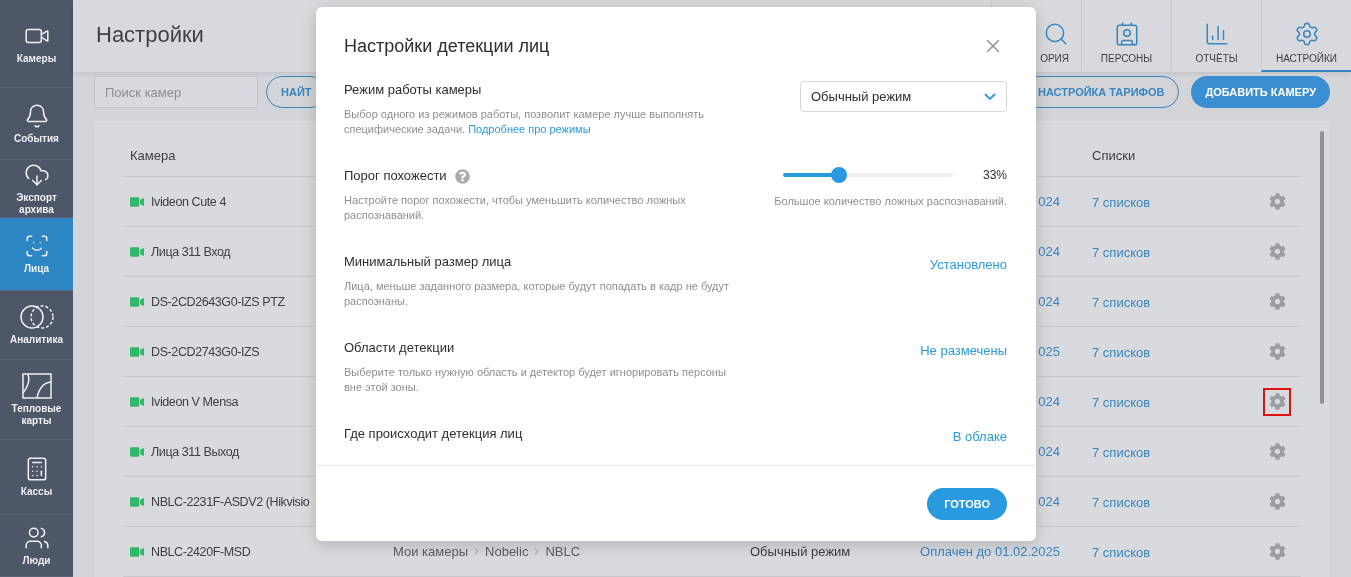 The height and width of the screenshot is (577, 1351). I want to click on setting-description: Настройте порог похожести, чтобы уменьшить количество ложных распознаваний., so click(515, 208).